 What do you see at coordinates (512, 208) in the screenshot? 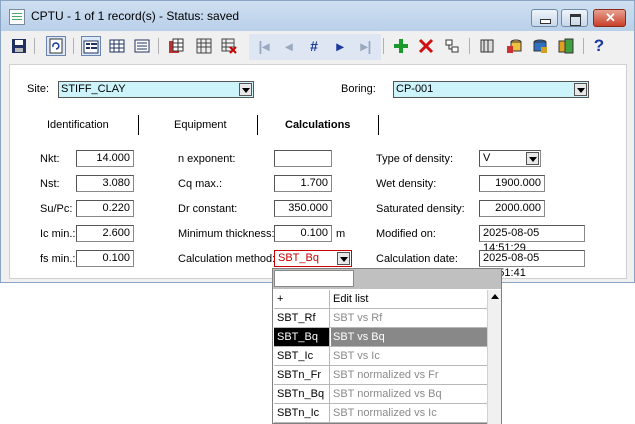
I see `sat-density-input: 2000.000` at bounding box center [512, 208].